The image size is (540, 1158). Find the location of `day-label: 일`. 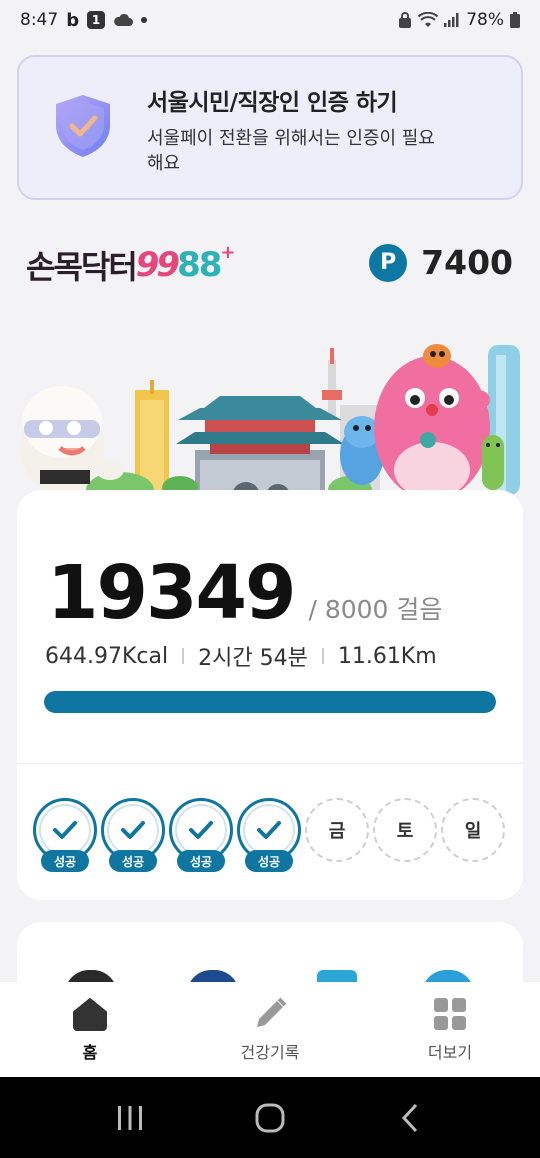

day-label: 일 is located at coordinates (473, 831).